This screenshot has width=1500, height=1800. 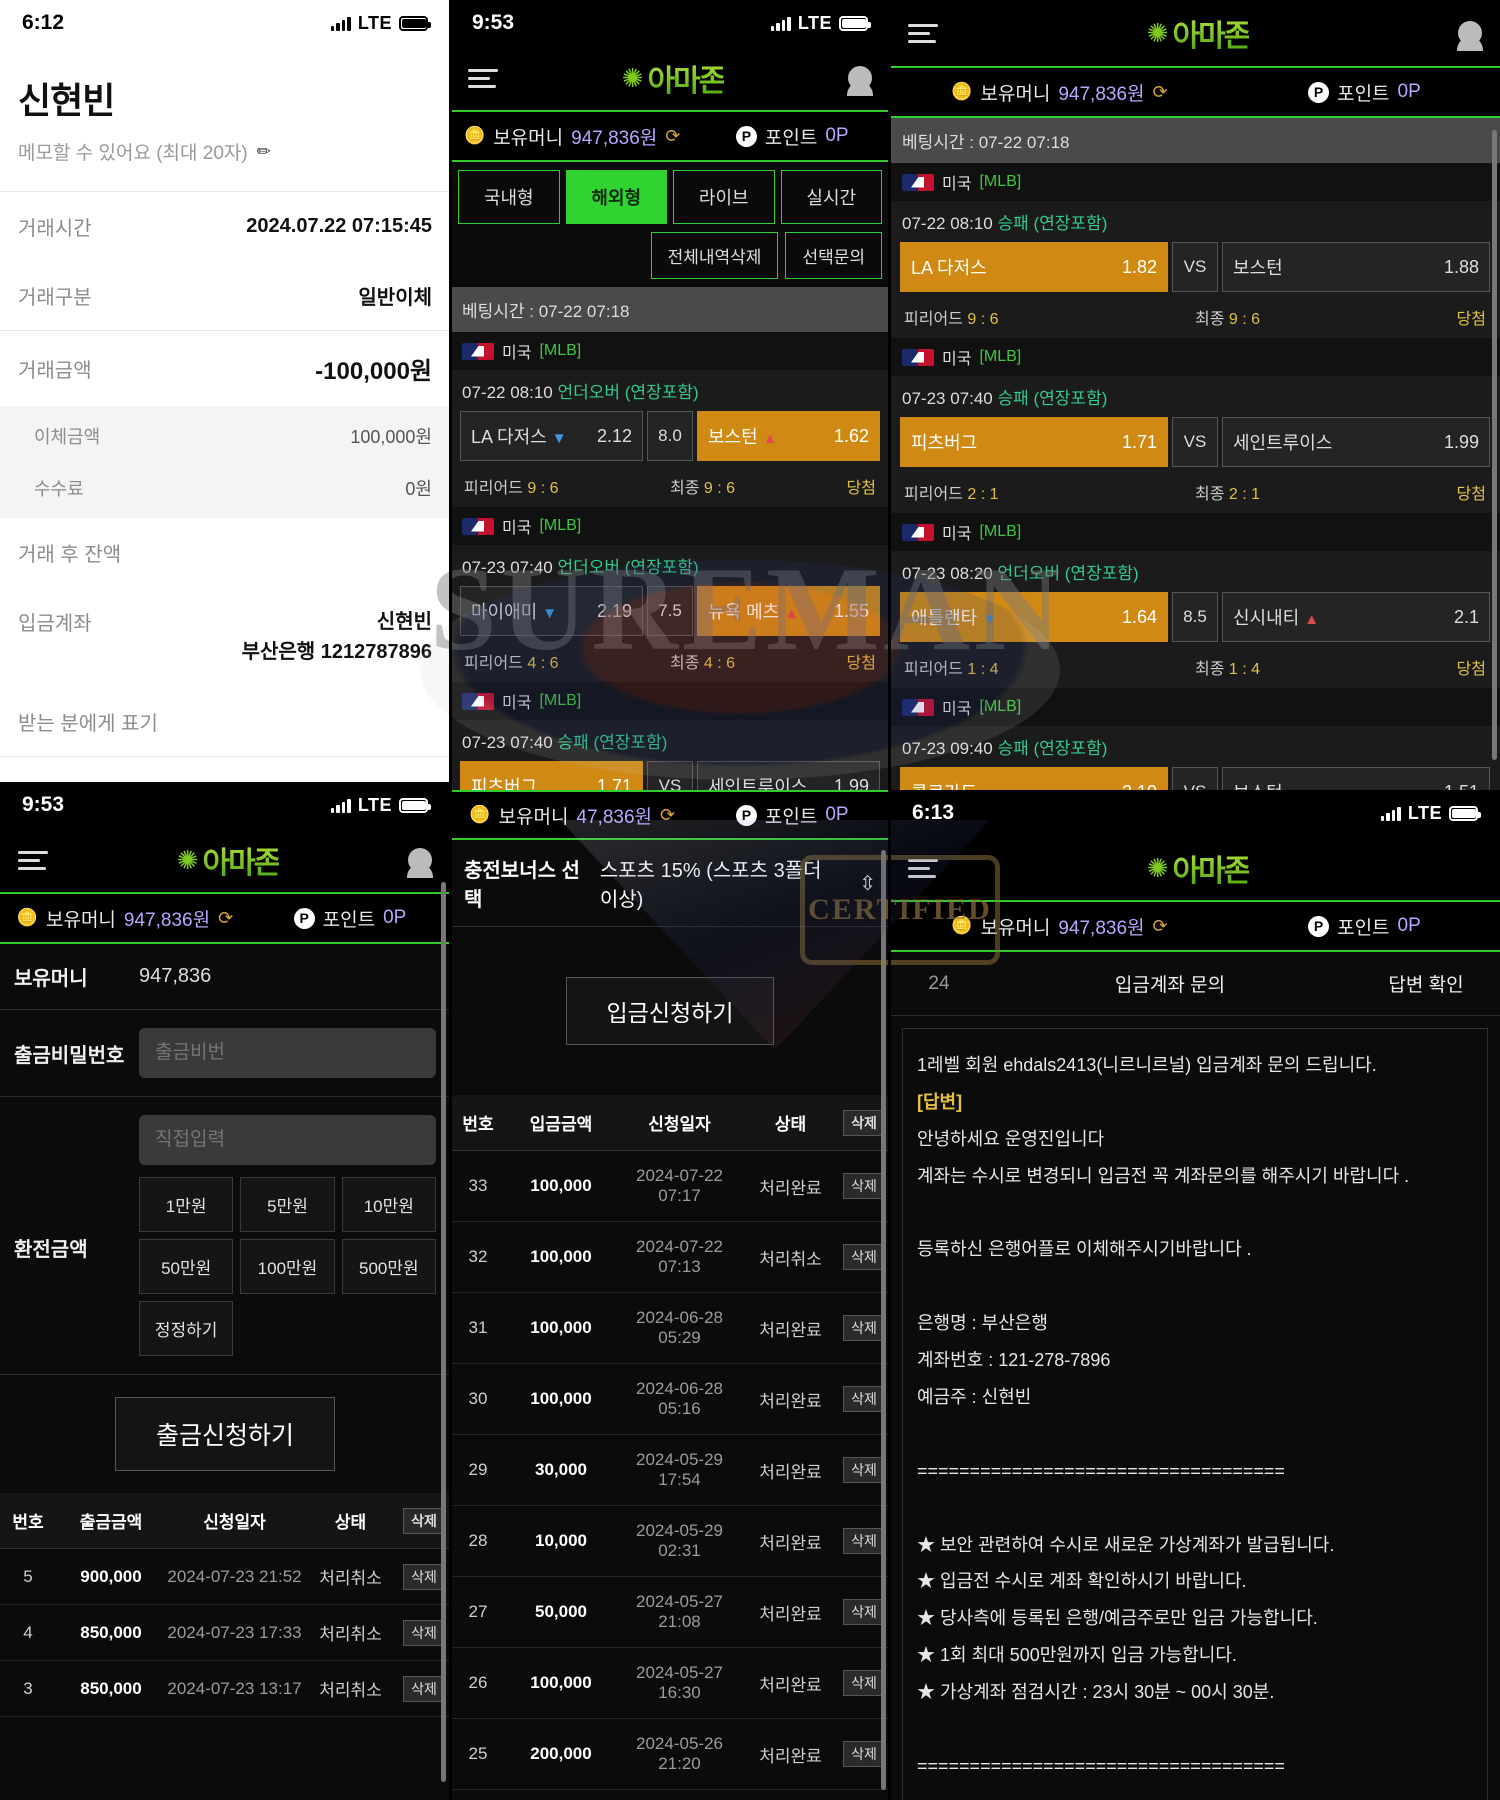 I want to click on post-body-line: ★ 1회 최대 500만원까지 입금 가능합니다., so click(x=1077, y=1655).